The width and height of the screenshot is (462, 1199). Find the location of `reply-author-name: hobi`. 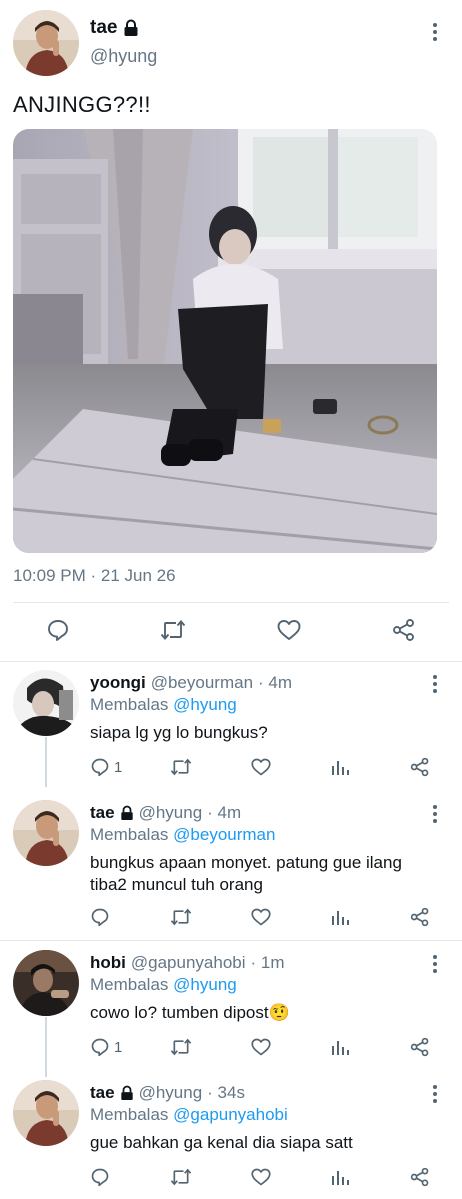

reply-author-name: hobi is located at coordinates (108, 963).